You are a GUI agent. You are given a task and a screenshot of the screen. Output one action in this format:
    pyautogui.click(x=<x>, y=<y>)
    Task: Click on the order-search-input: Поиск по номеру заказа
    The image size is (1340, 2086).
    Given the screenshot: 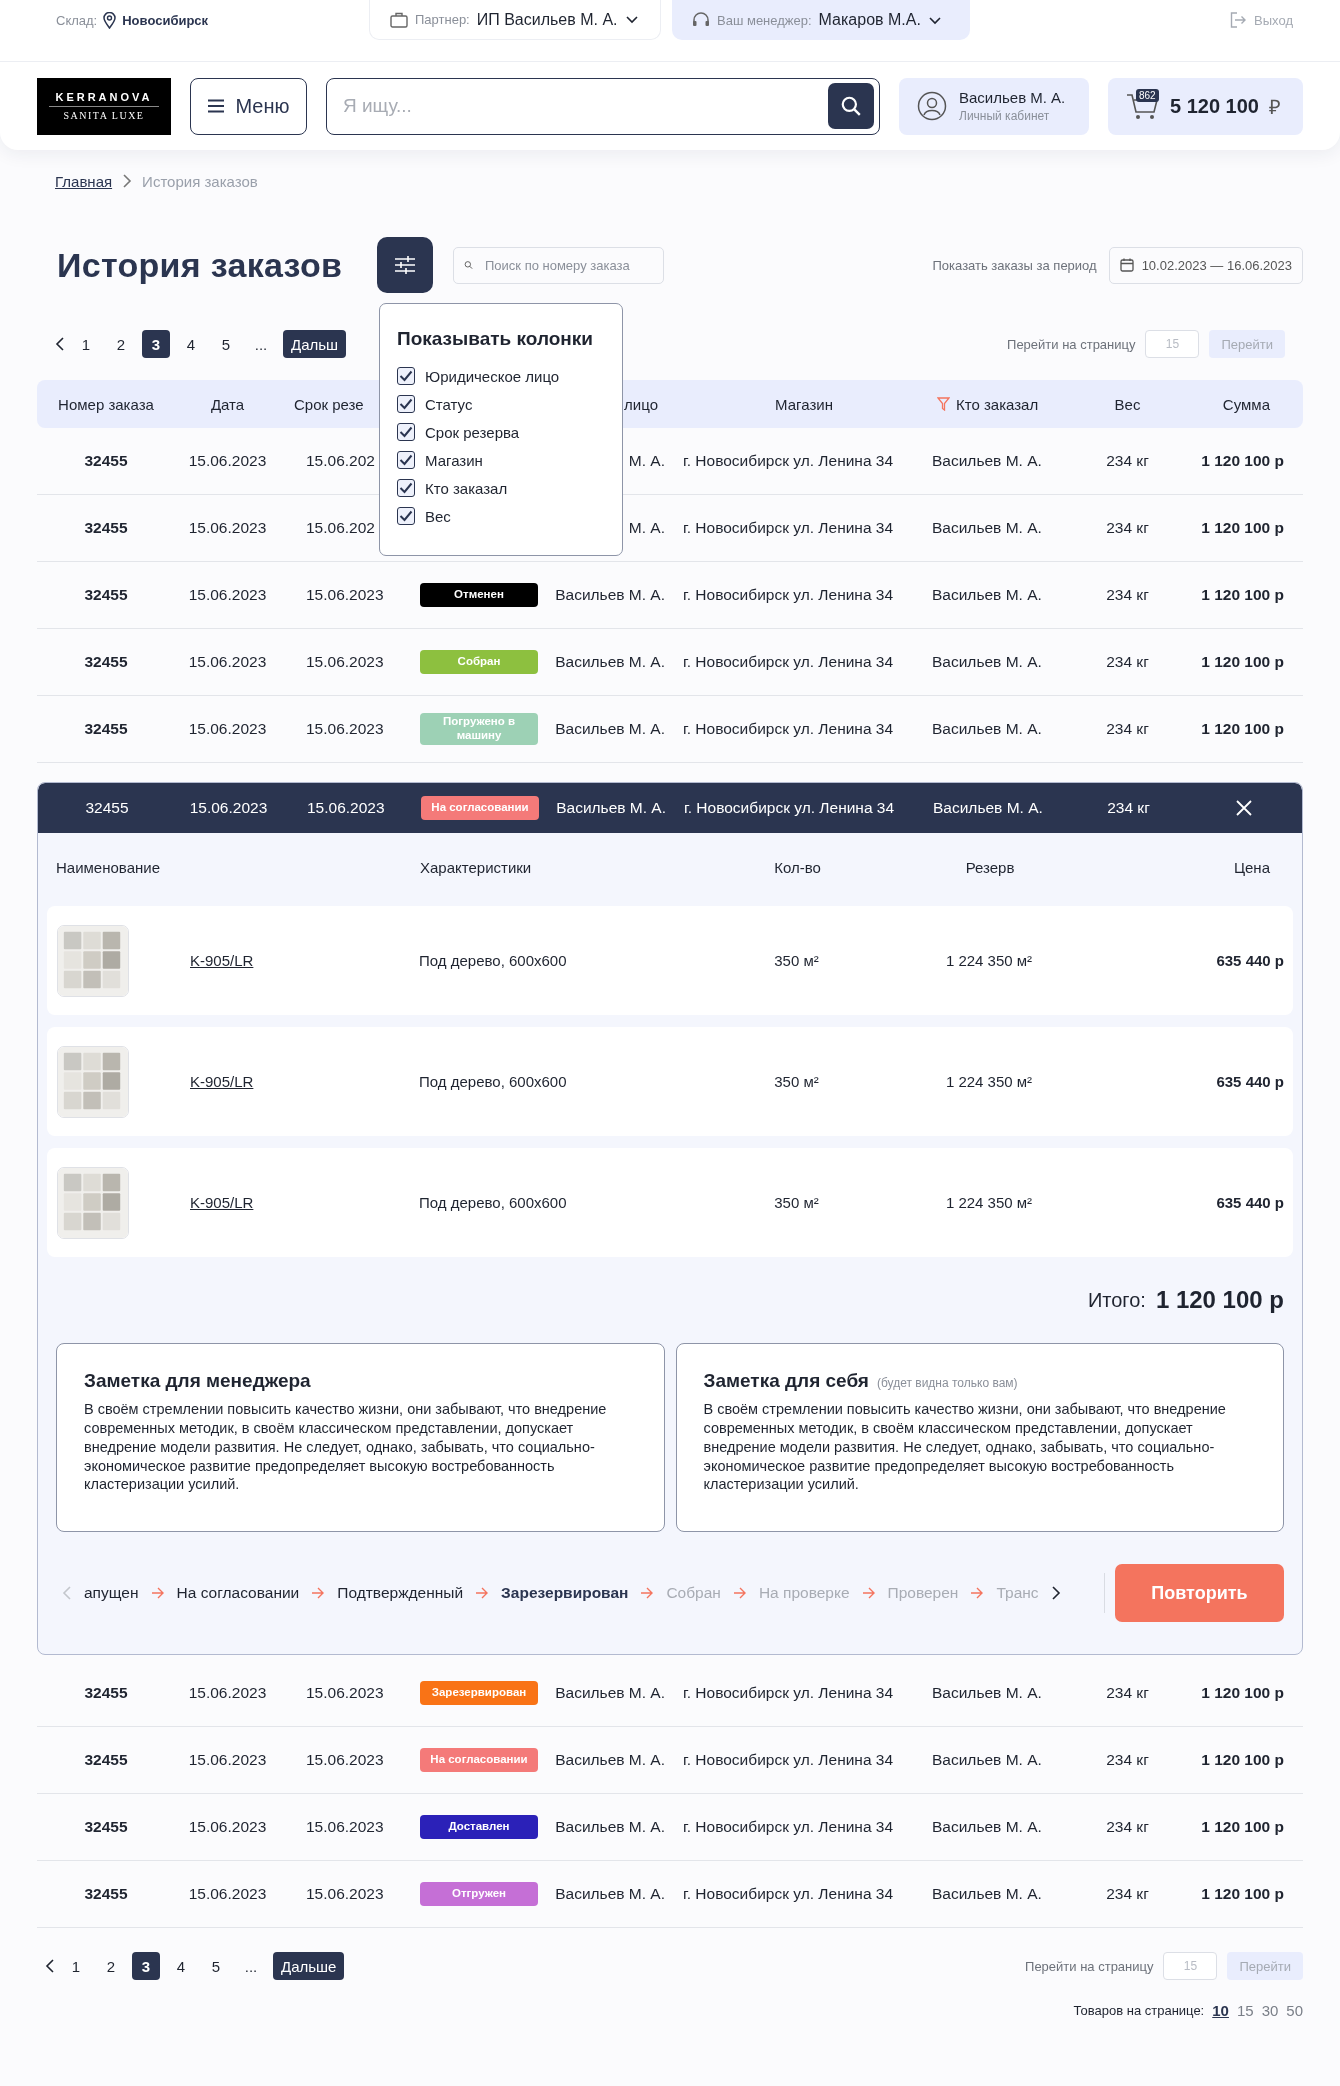 What is the action you would take?
    pyautogui.click(x=568, y=265)
    